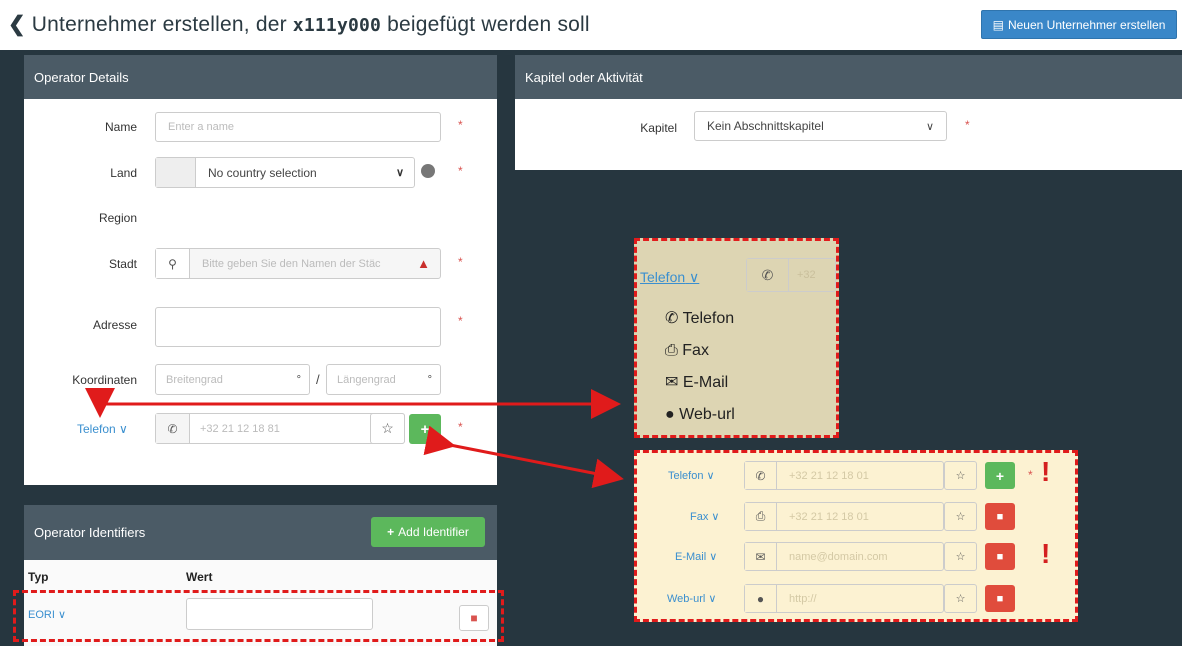 Image resolution: width=1182 pixels, height=646 pixels. What do you see at coordinates (838, 556) in the screenshot?
I see `contact-placeholder: name@domain.com` at bounding box center [838, 556].